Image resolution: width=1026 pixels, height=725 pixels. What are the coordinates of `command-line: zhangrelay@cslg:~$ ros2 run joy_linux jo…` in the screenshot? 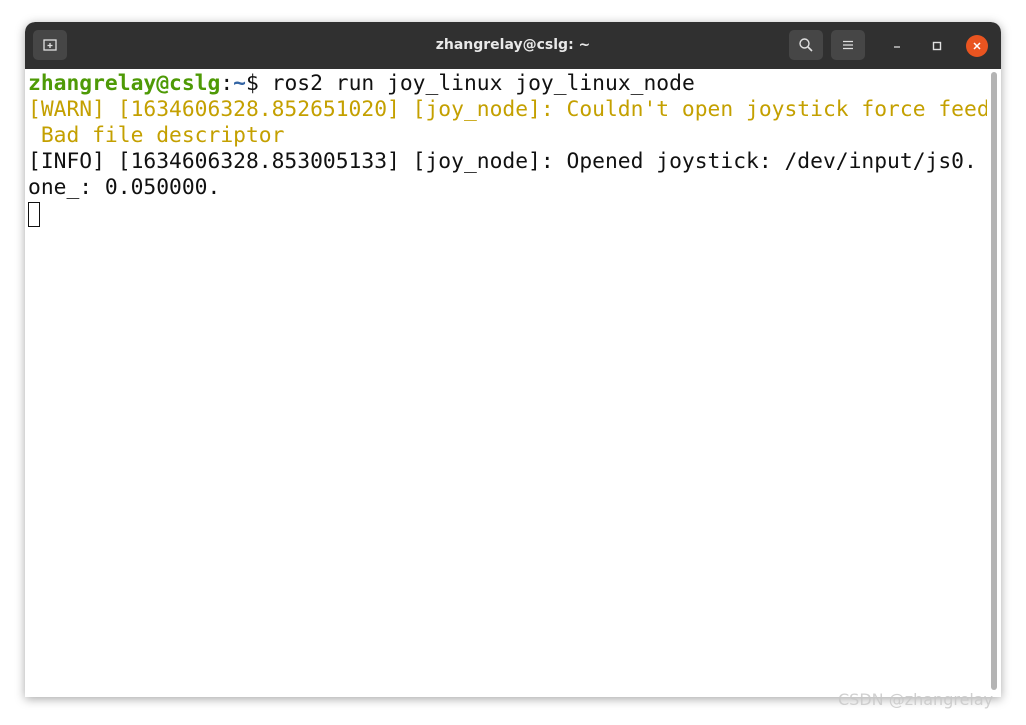 It's located at (507, 84).